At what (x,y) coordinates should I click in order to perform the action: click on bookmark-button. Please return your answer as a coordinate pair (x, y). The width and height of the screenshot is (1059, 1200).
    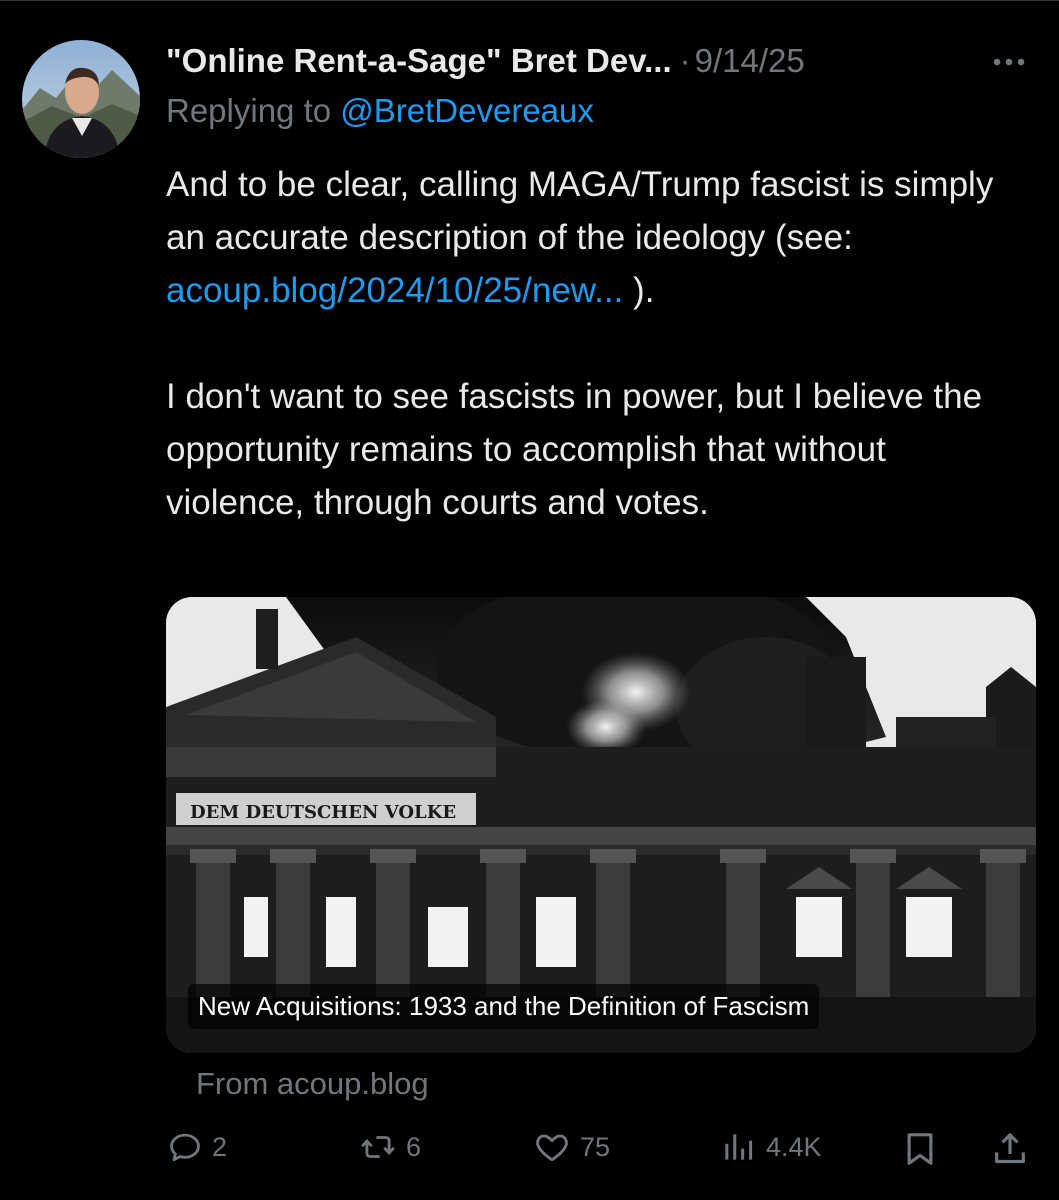
    Looking at the image, I should click on (920, 1149).